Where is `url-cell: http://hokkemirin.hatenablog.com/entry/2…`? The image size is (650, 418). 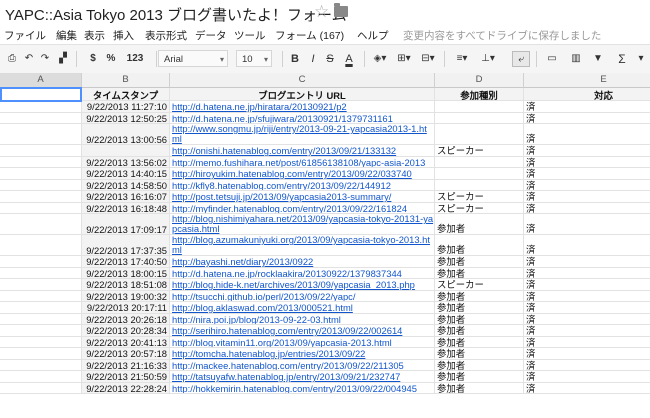 url-cell: http://hokkemirin.hatenablog.com/entry/2… is located at coordinates (302, 388).